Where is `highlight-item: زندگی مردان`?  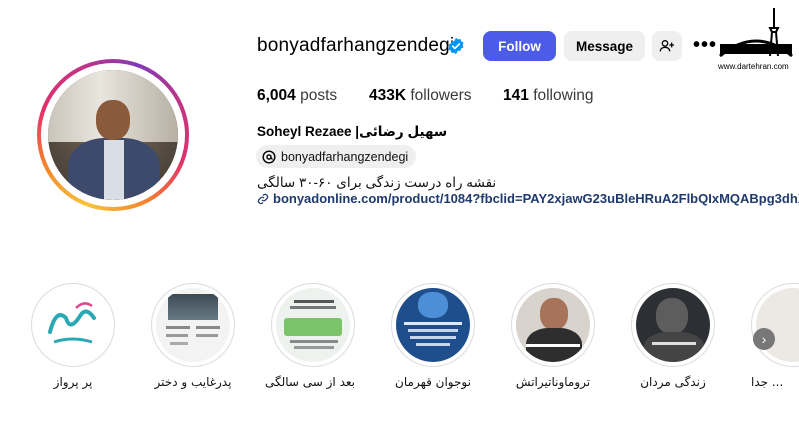
highlight-item: زندگی مردان is located at coordinates (673, 336).